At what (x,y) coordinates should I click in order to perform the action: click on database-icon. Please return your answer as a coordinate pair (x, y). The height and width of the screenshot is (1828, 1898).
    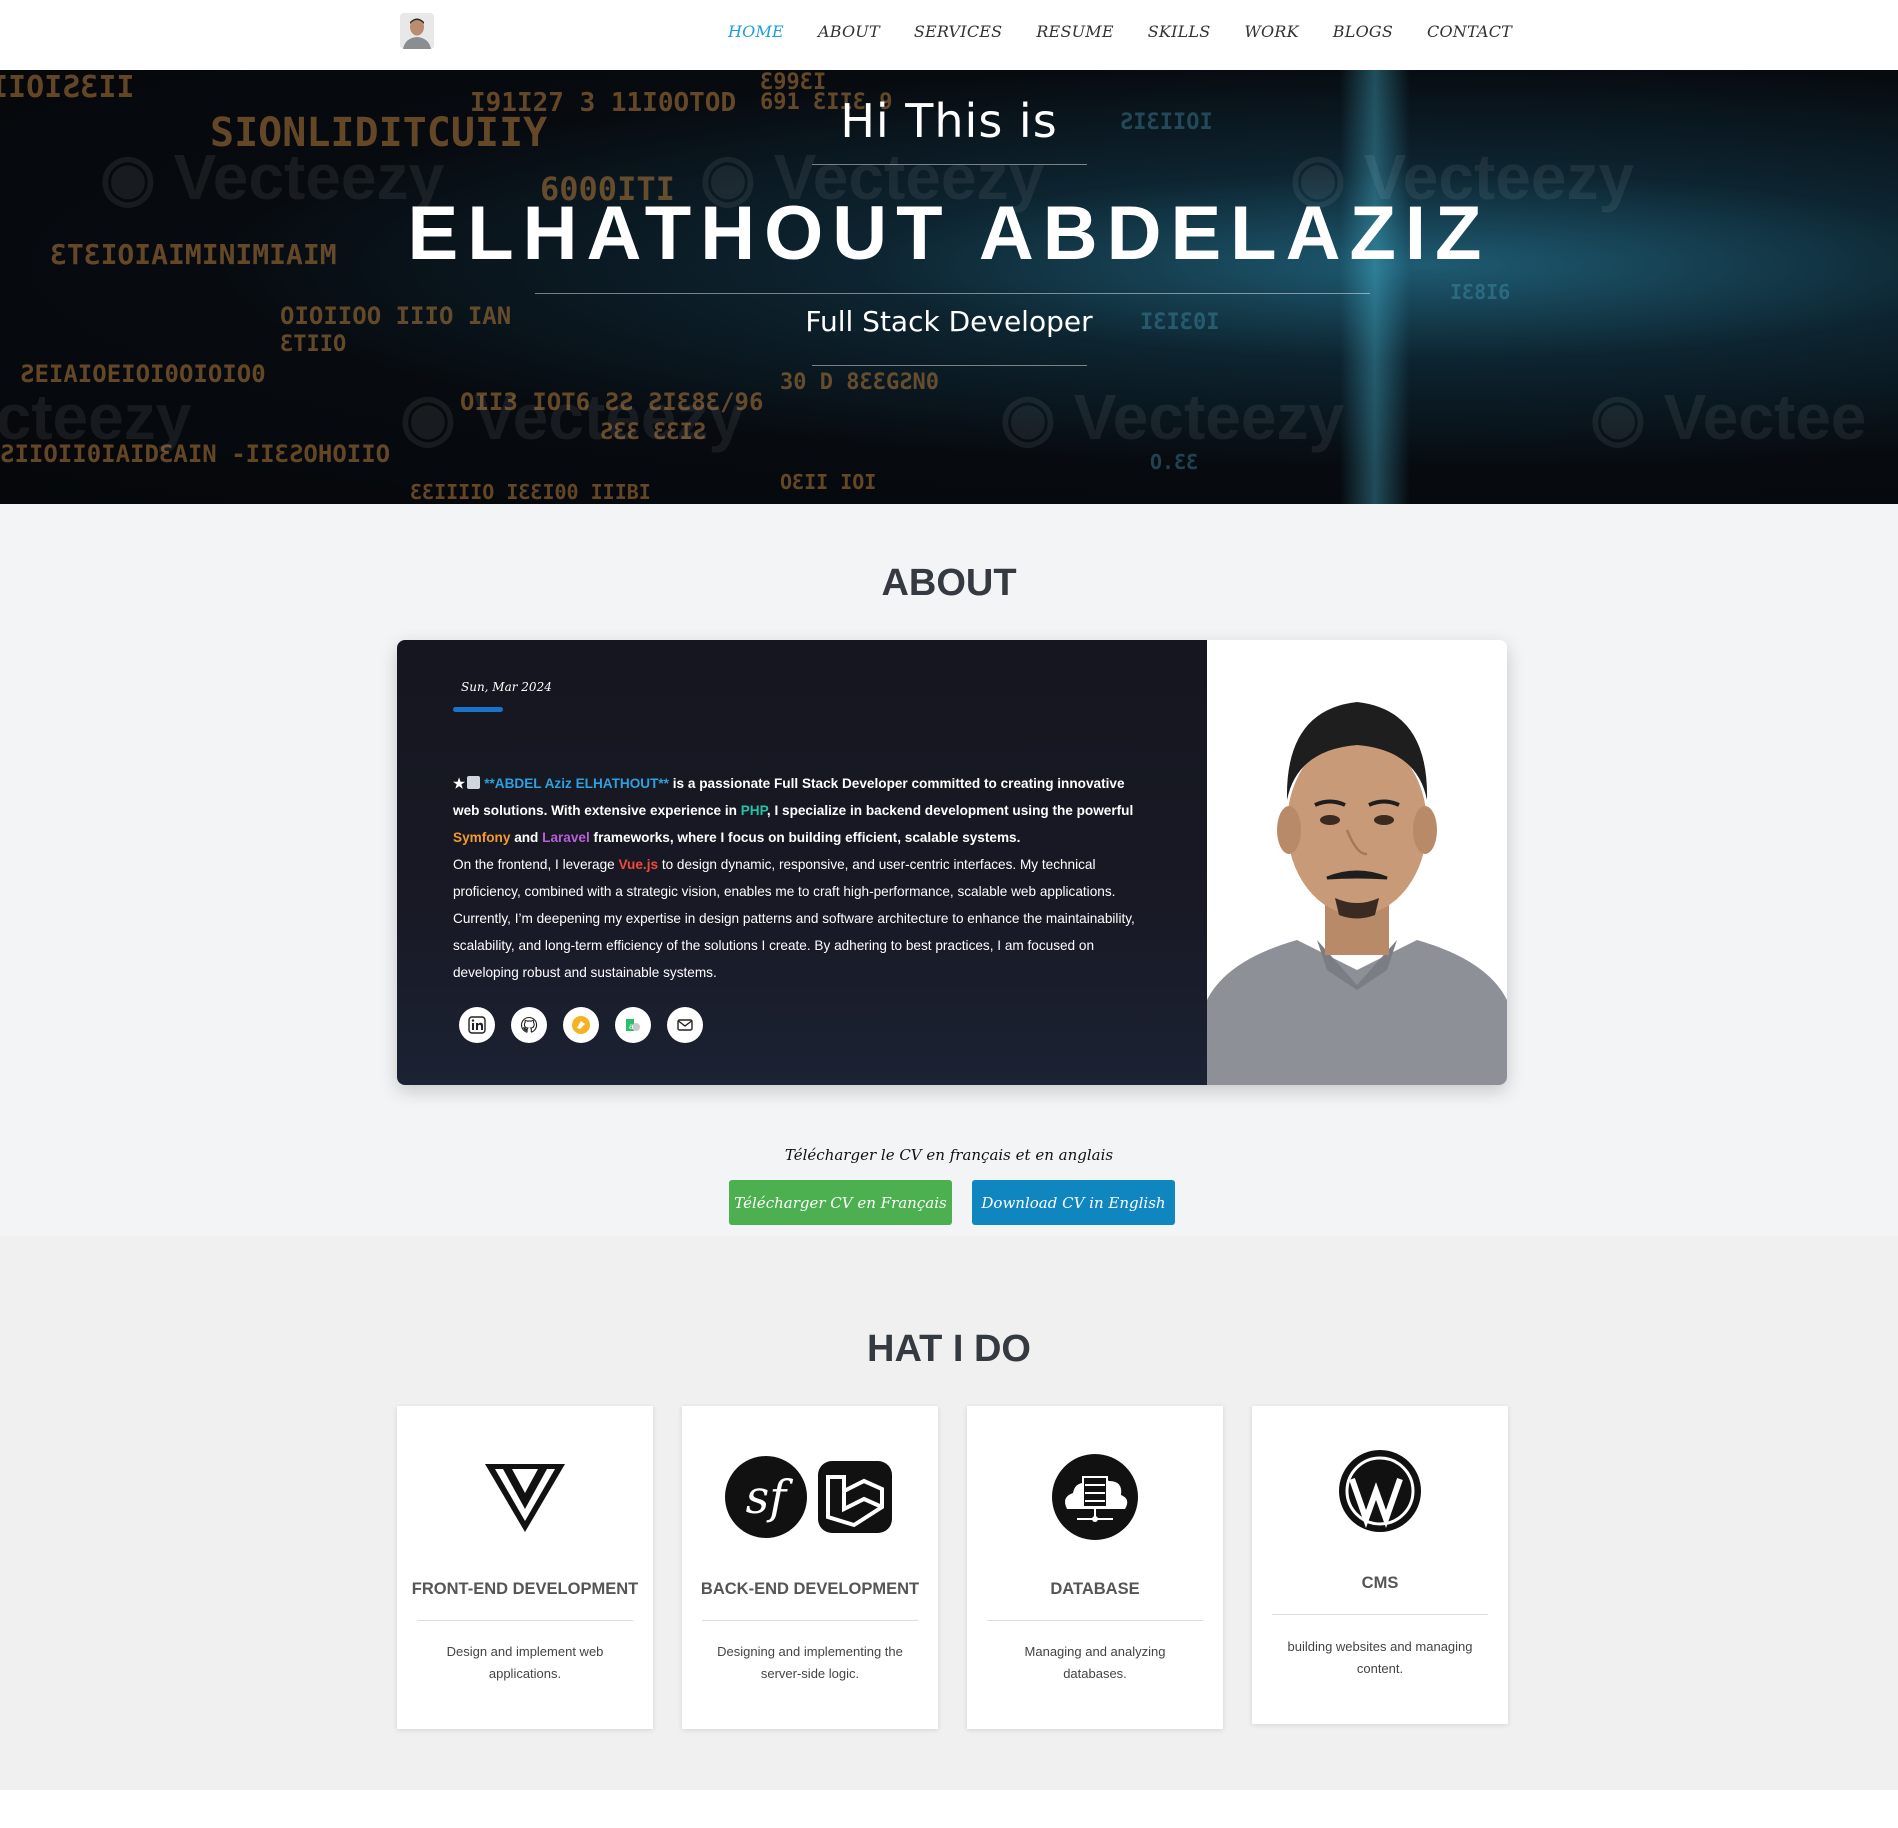
    Looking at the image, I should click on (1095, 1497).